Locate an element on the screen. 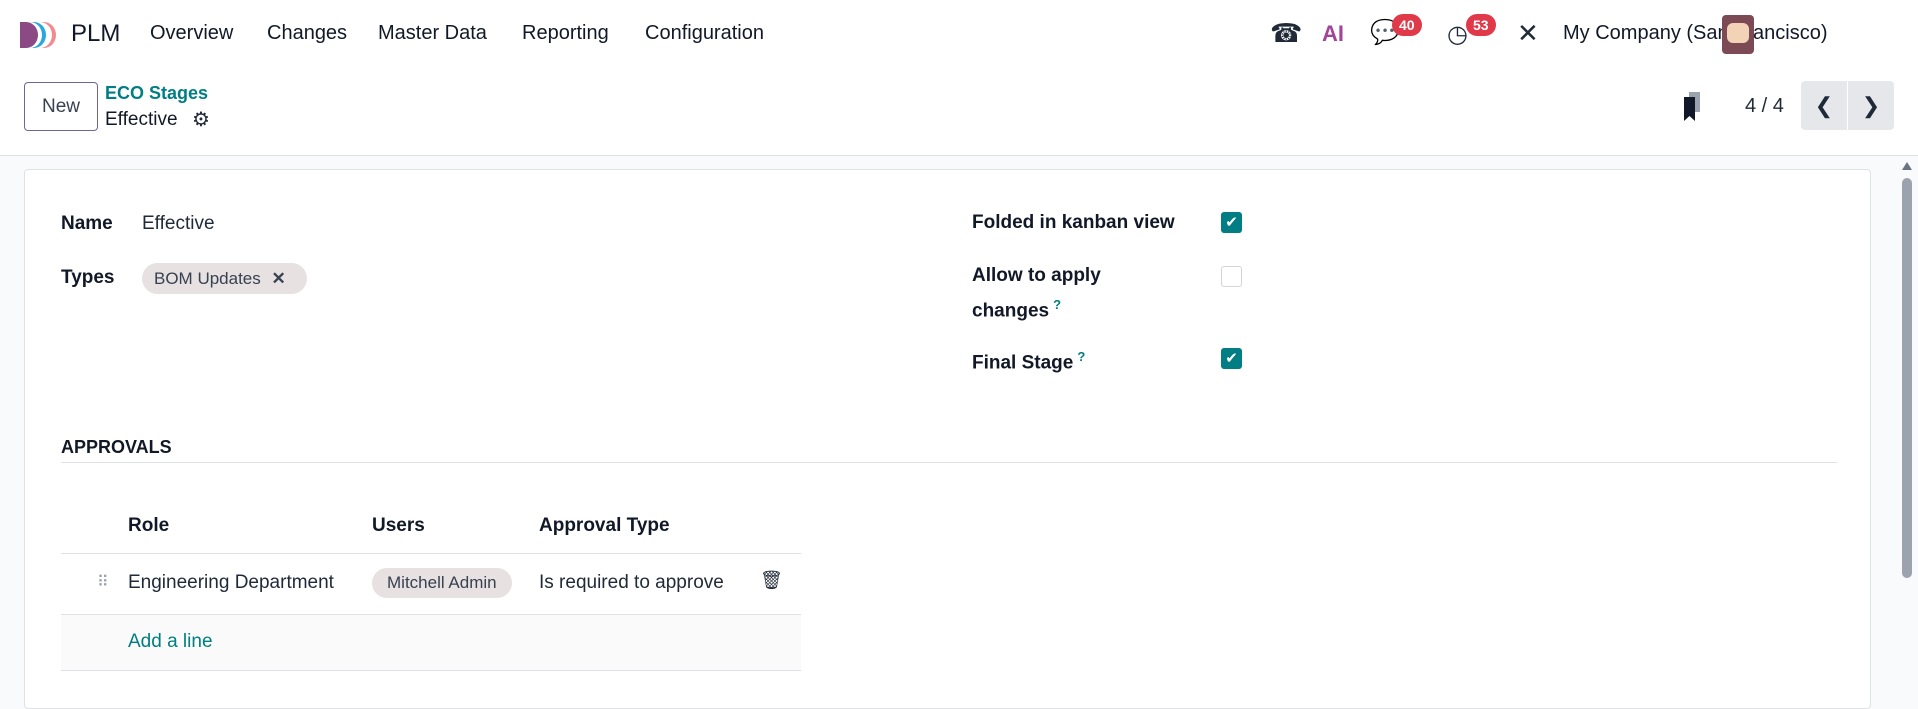 The width and height of the screenshot is (1918, 709). activity-clock-icon: ◷ is located at coordinates (1457, 34).